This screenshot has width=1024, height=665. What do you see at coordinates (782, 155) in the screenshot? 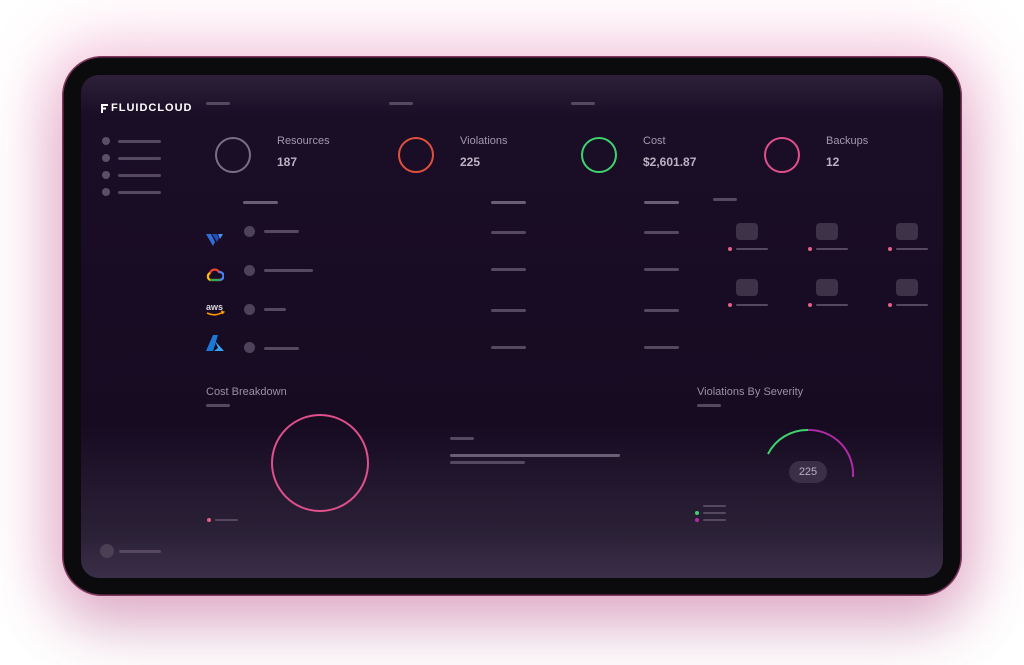
I see `backups-ring-icon` at bounding box center [782, 155].